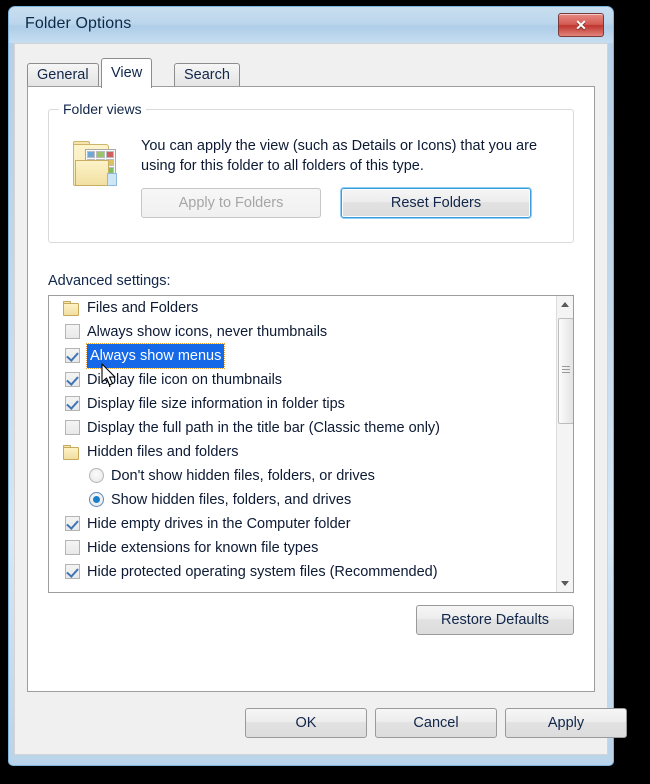 Image resolution: width=650 pixels, height=784 pixels. Describe the element at coordinates (109, 281) in the screenshot. I see `advanced-settings-label: Advanced settings:` at that location.